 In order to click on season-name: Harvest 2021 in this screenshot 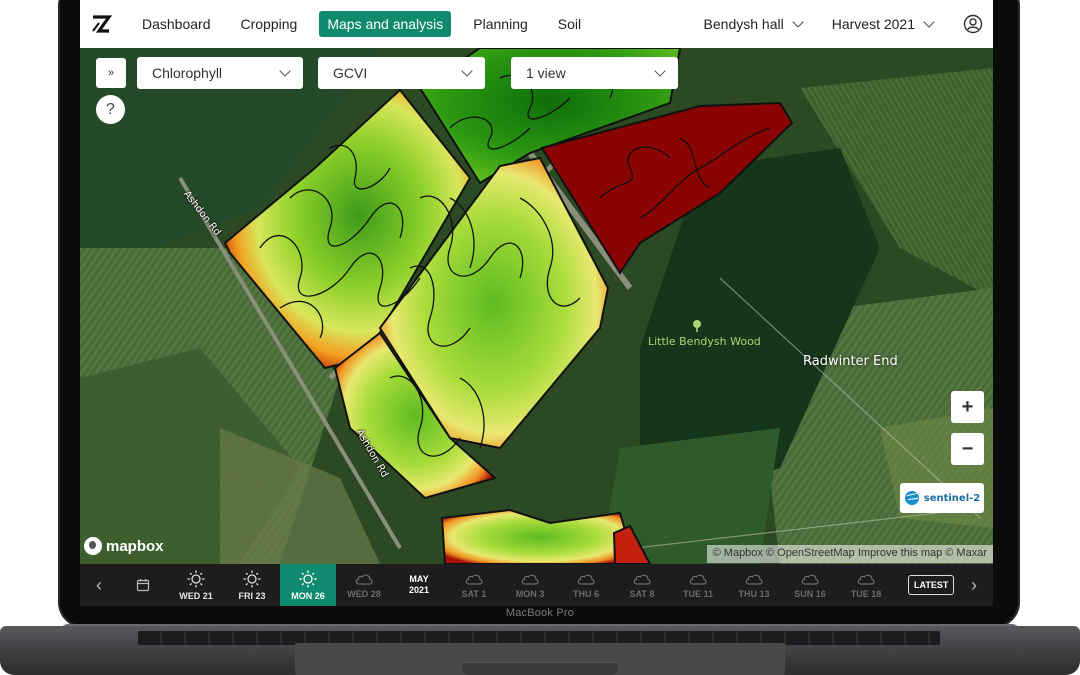, I will do `click(873, 24)`.